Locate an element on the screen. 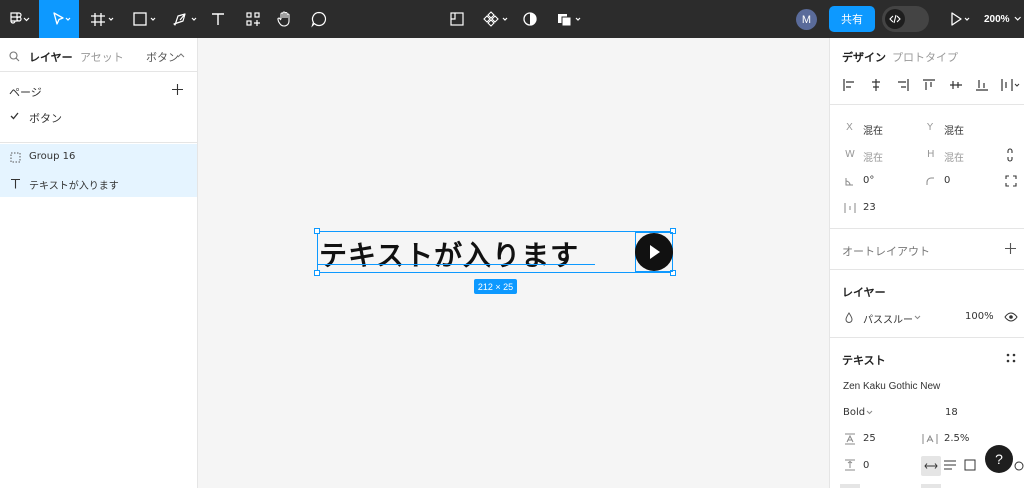 This screenshot has height=488, width=1024. text-styles-grid-icon is located at coordinates (1011, 358).